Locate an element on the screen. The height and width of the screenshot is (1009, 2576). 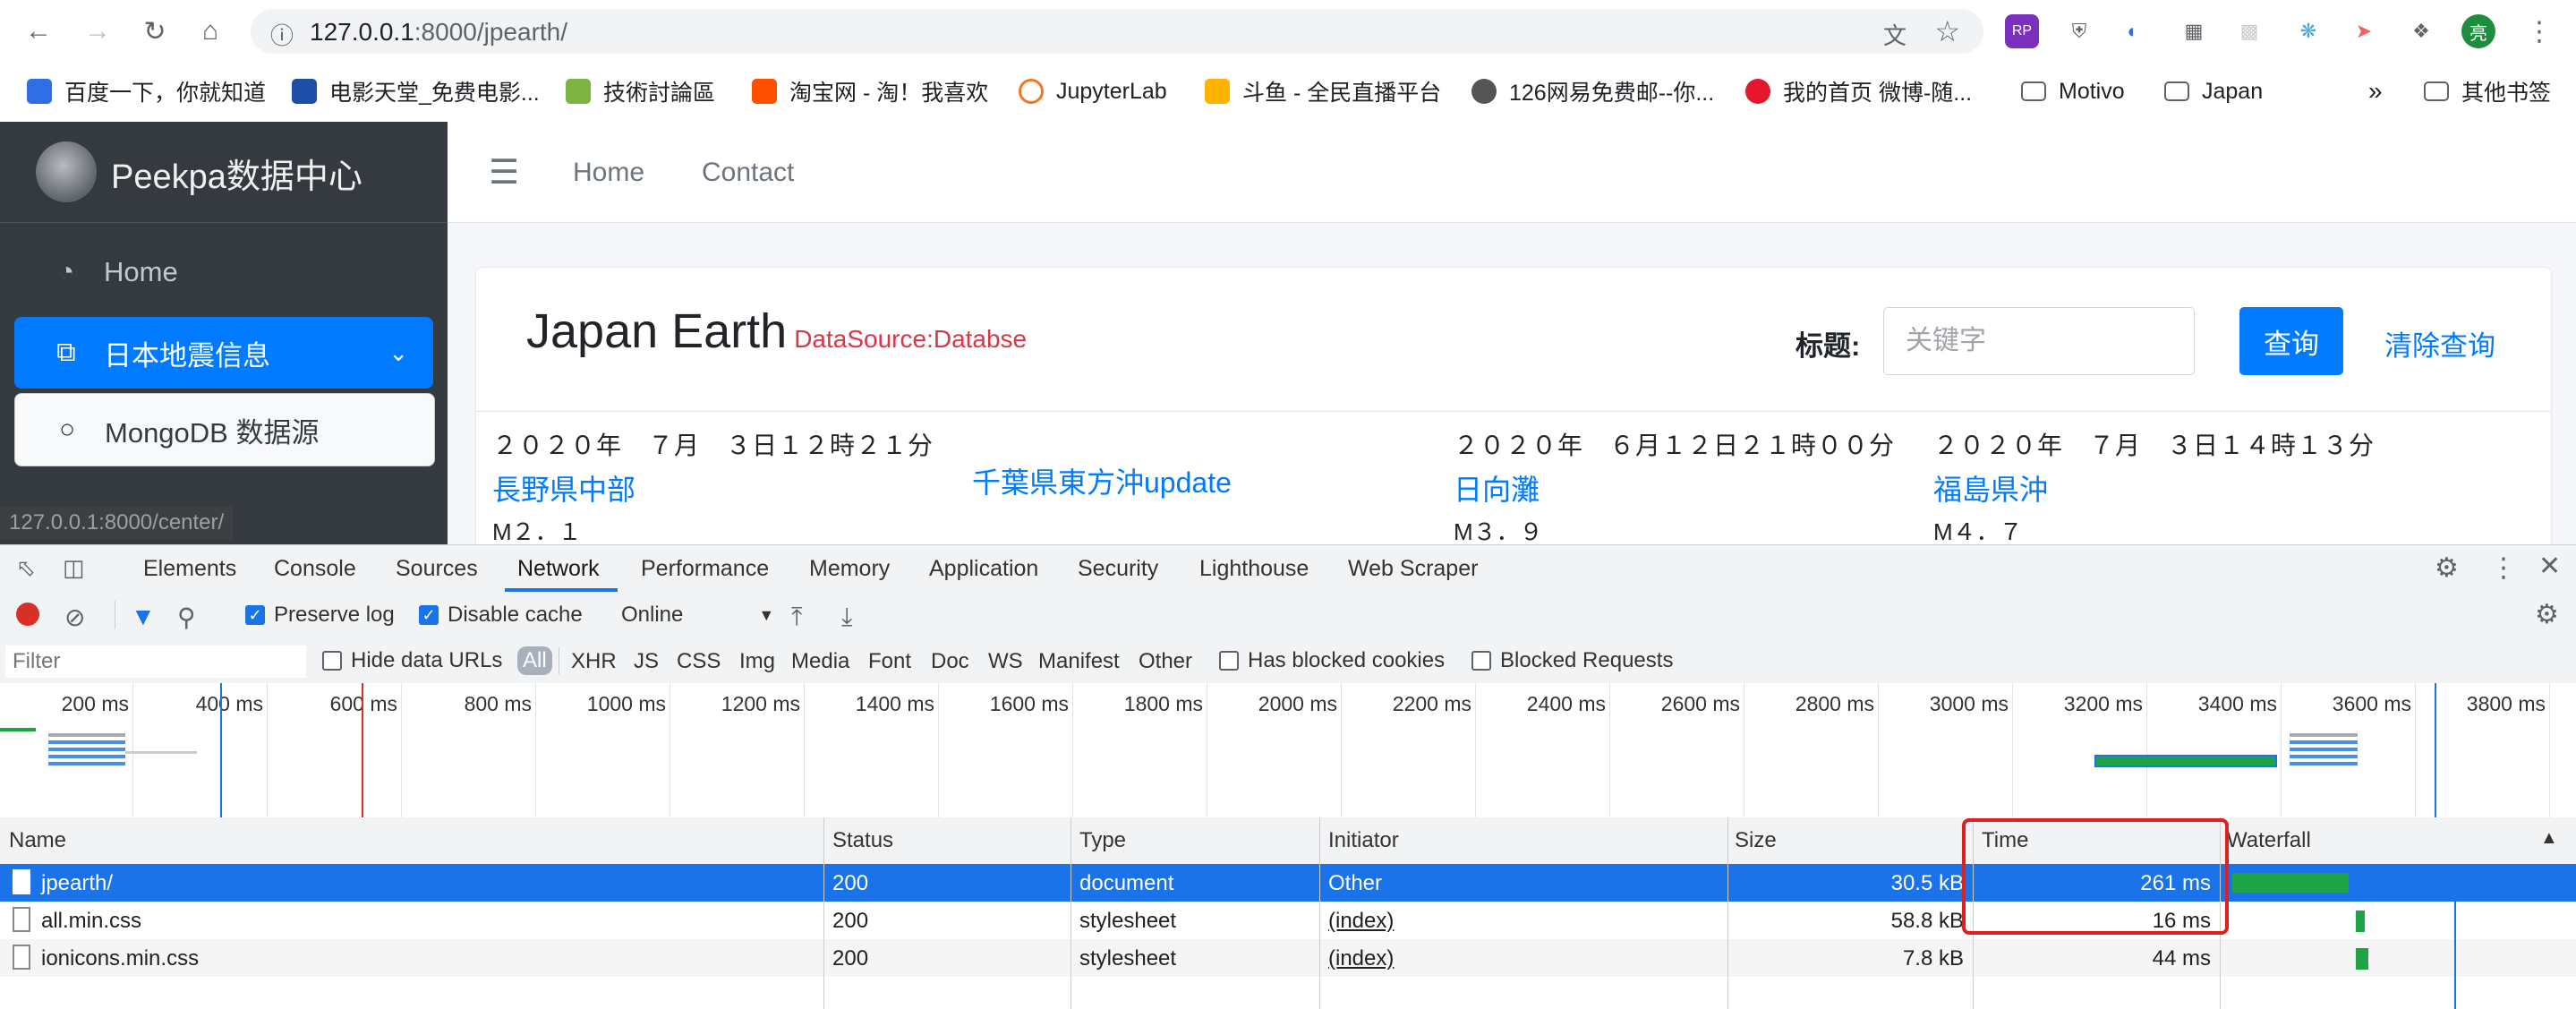
type-filter-ws: WS is located at coordinates (1005, 661).